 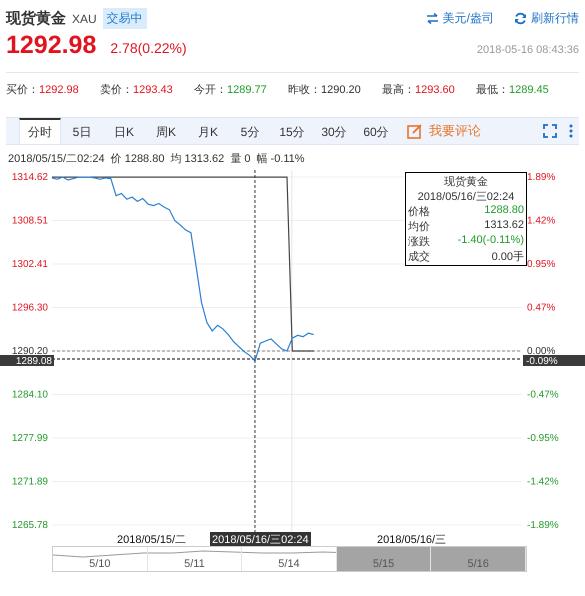 I want to click on navigator-day: 5/15, so click(x=384, y=559).